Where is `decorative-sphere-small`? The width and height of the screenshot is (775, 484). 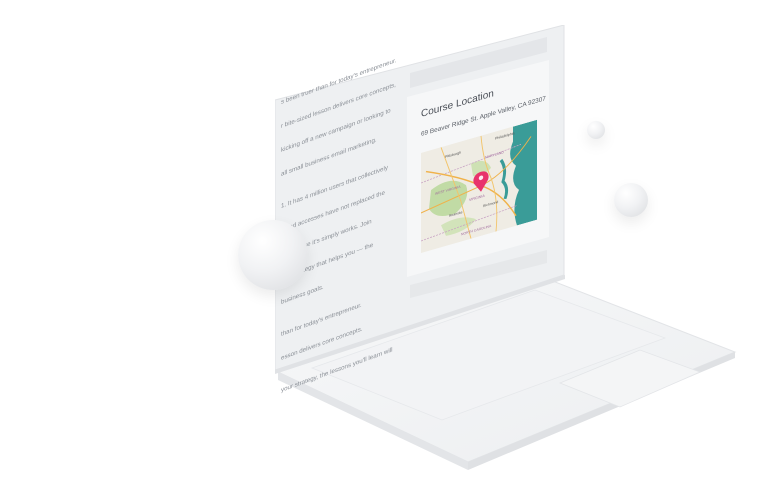
decorative-sphere-small is located at coordinates (596, 130).